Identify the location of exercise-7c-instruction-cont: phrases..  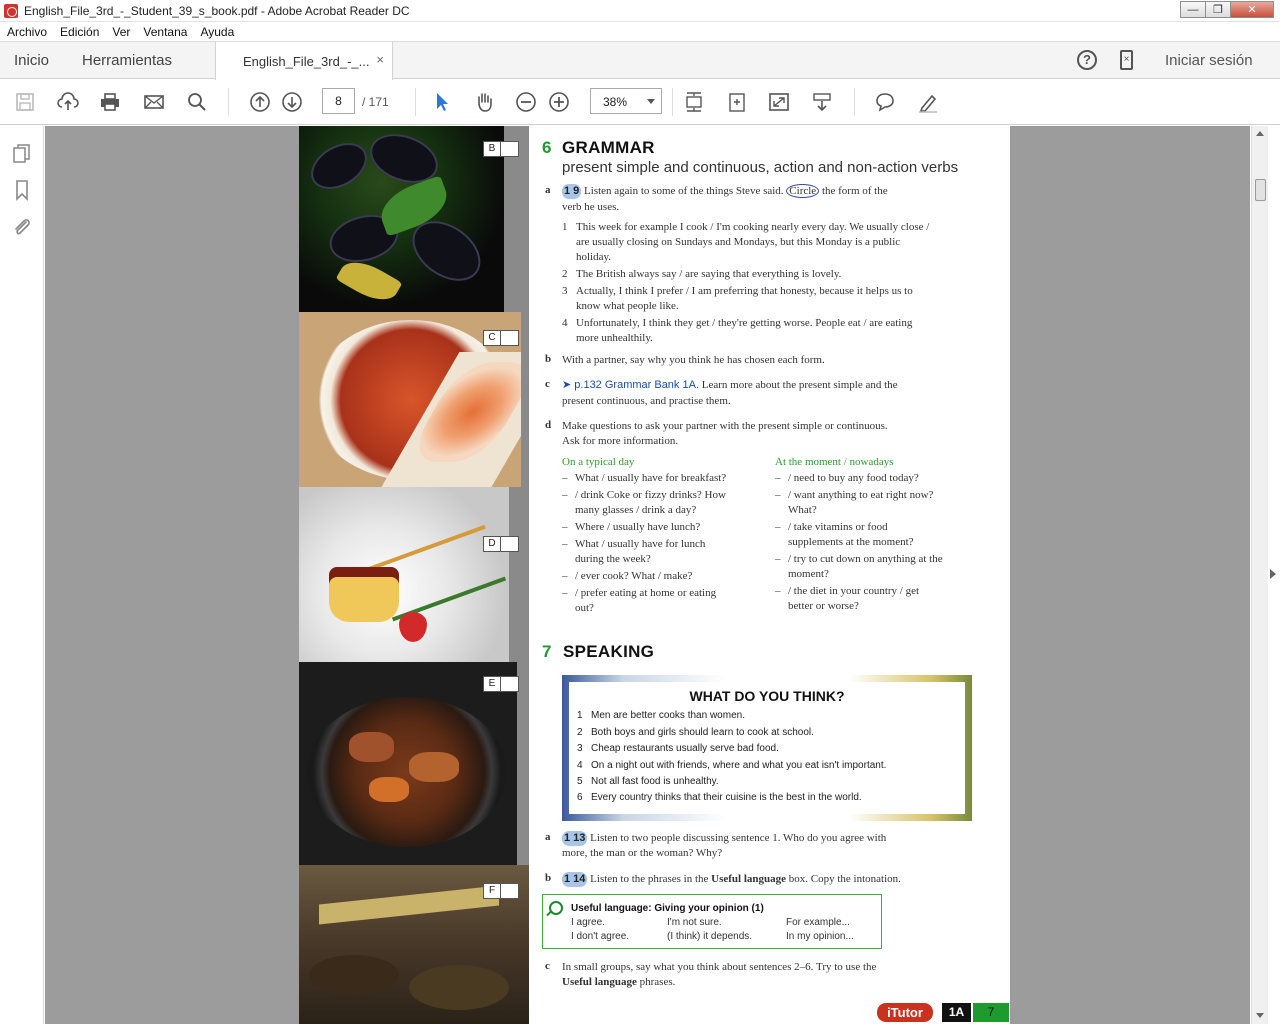
(657, 982).